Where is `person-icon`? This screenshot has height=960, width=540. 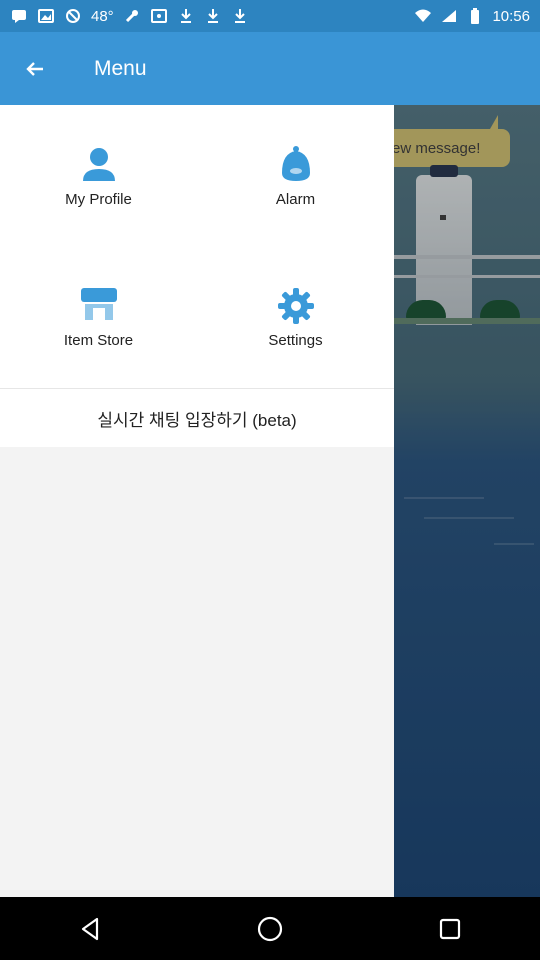
person-icon is located at coordinates (99, 165).